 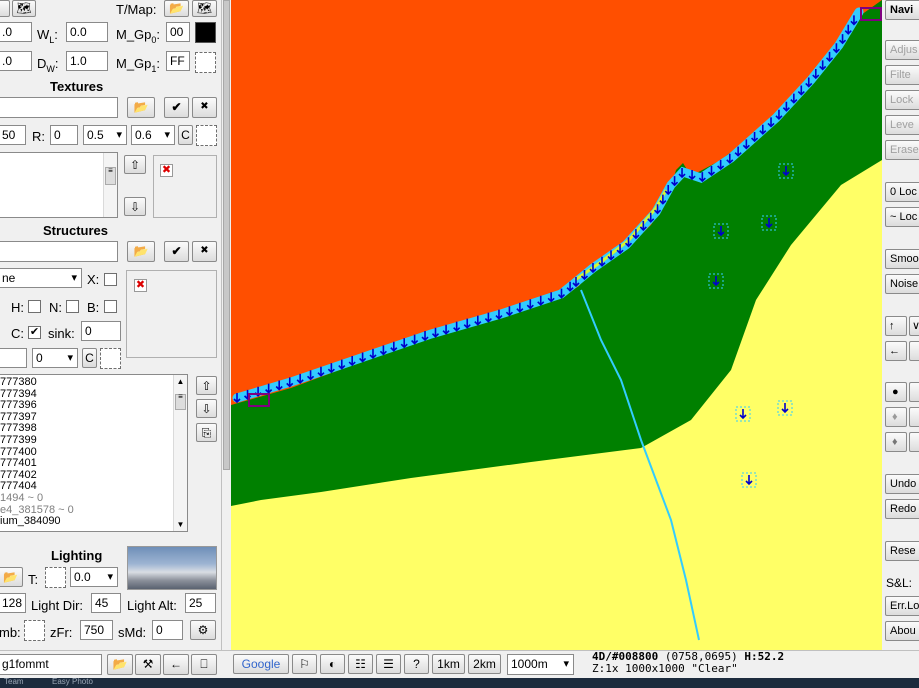 I want to click on smooth-button: Smoo, so click(x=902, y=259).